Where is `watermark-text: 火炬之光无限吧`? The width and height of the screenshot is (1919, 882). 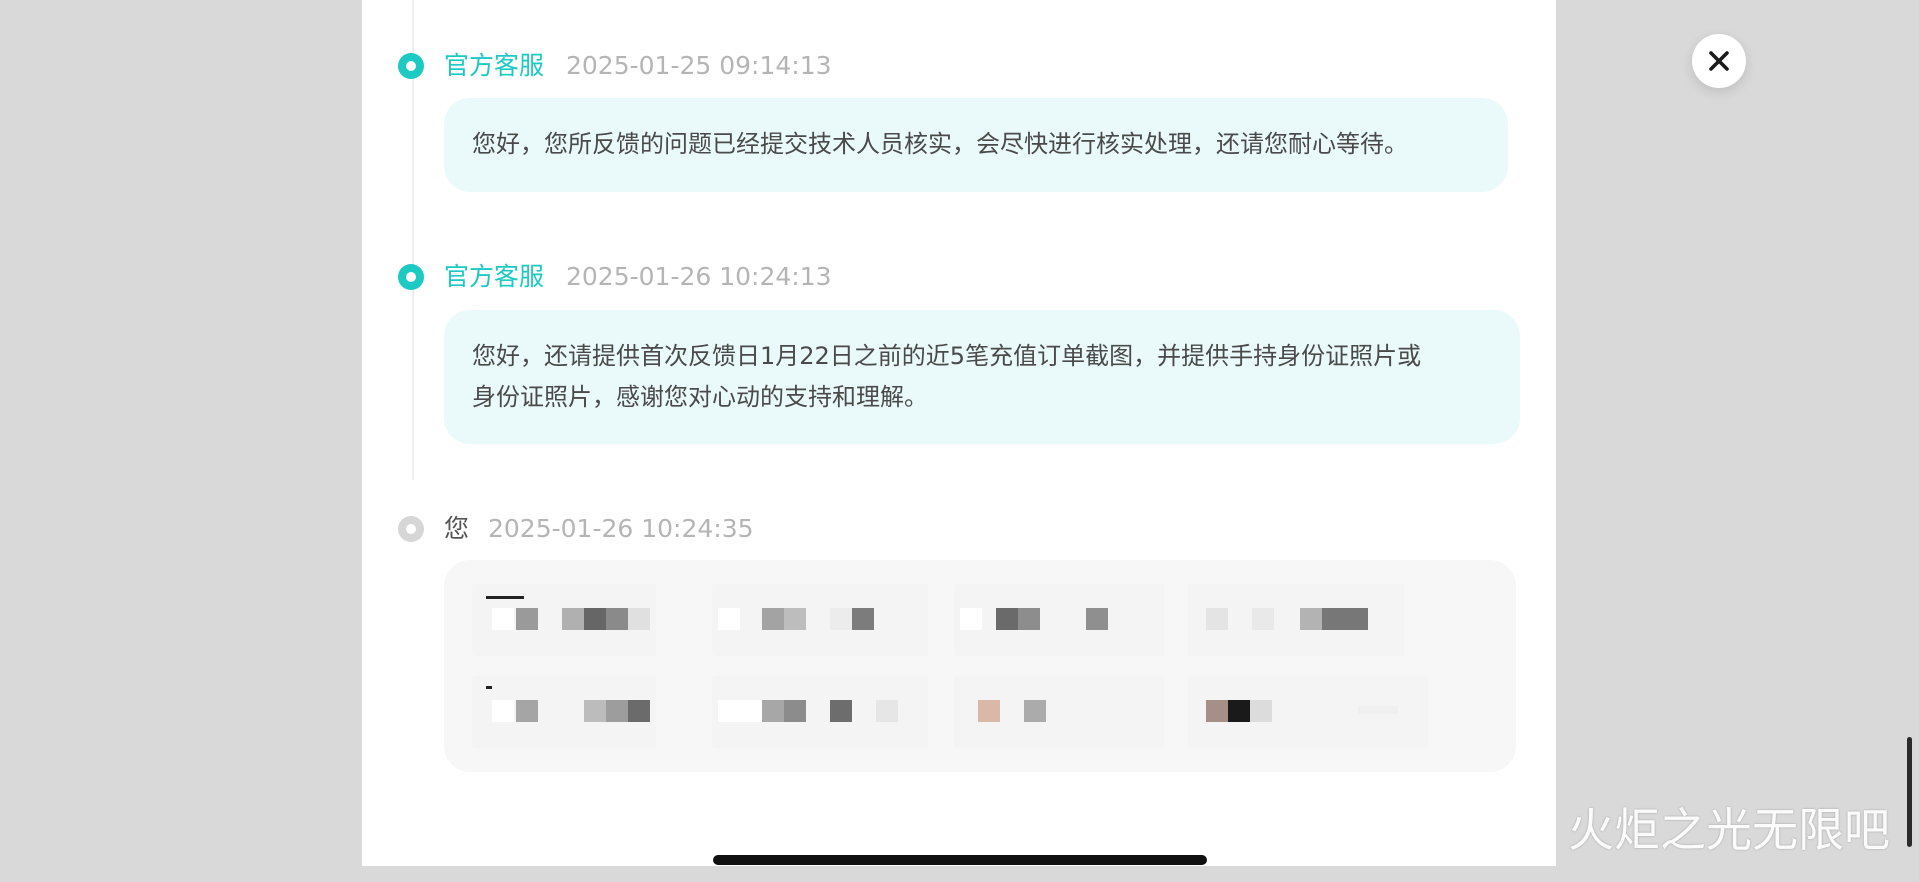
watermark-text: 火炬之光无限吧 is located at coordinates (1729, 830).